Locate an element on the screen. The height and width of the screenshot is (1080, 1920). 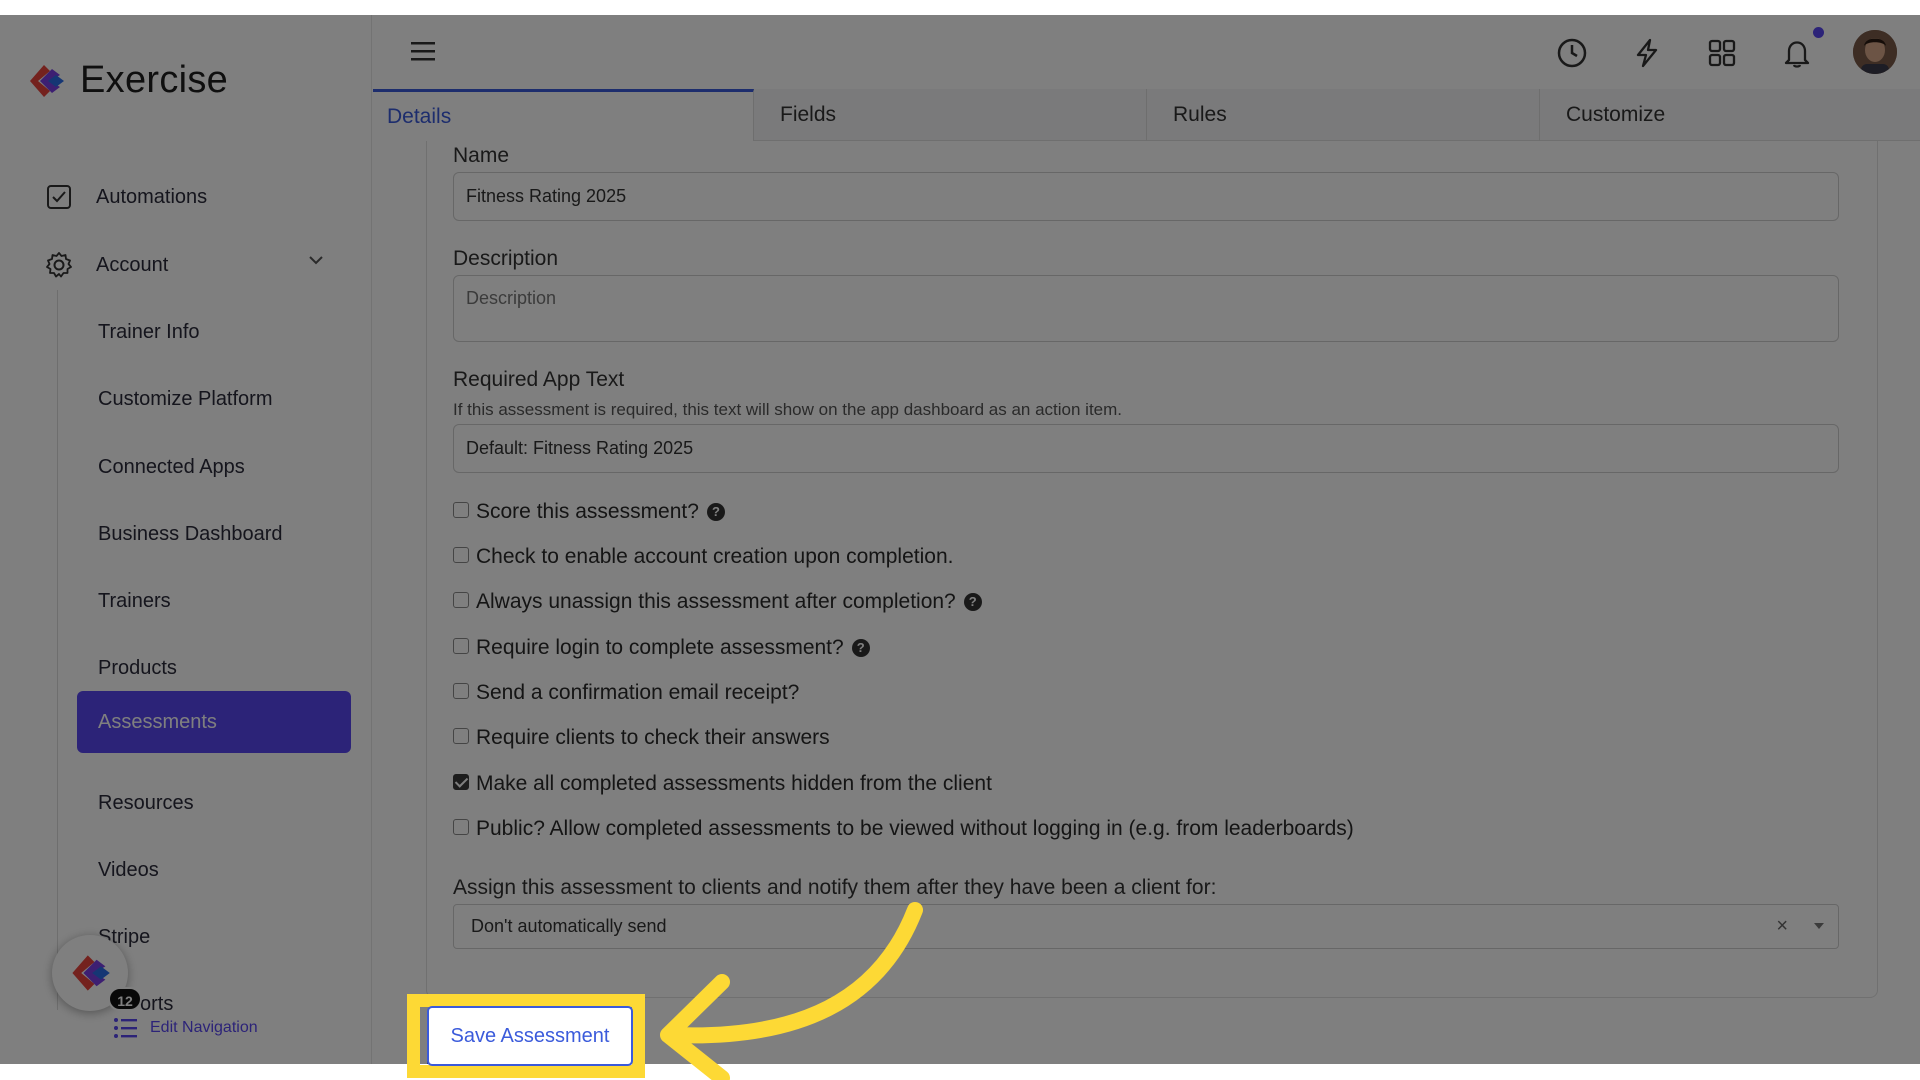
checkbox-icon is located at coordinates (59, 197).